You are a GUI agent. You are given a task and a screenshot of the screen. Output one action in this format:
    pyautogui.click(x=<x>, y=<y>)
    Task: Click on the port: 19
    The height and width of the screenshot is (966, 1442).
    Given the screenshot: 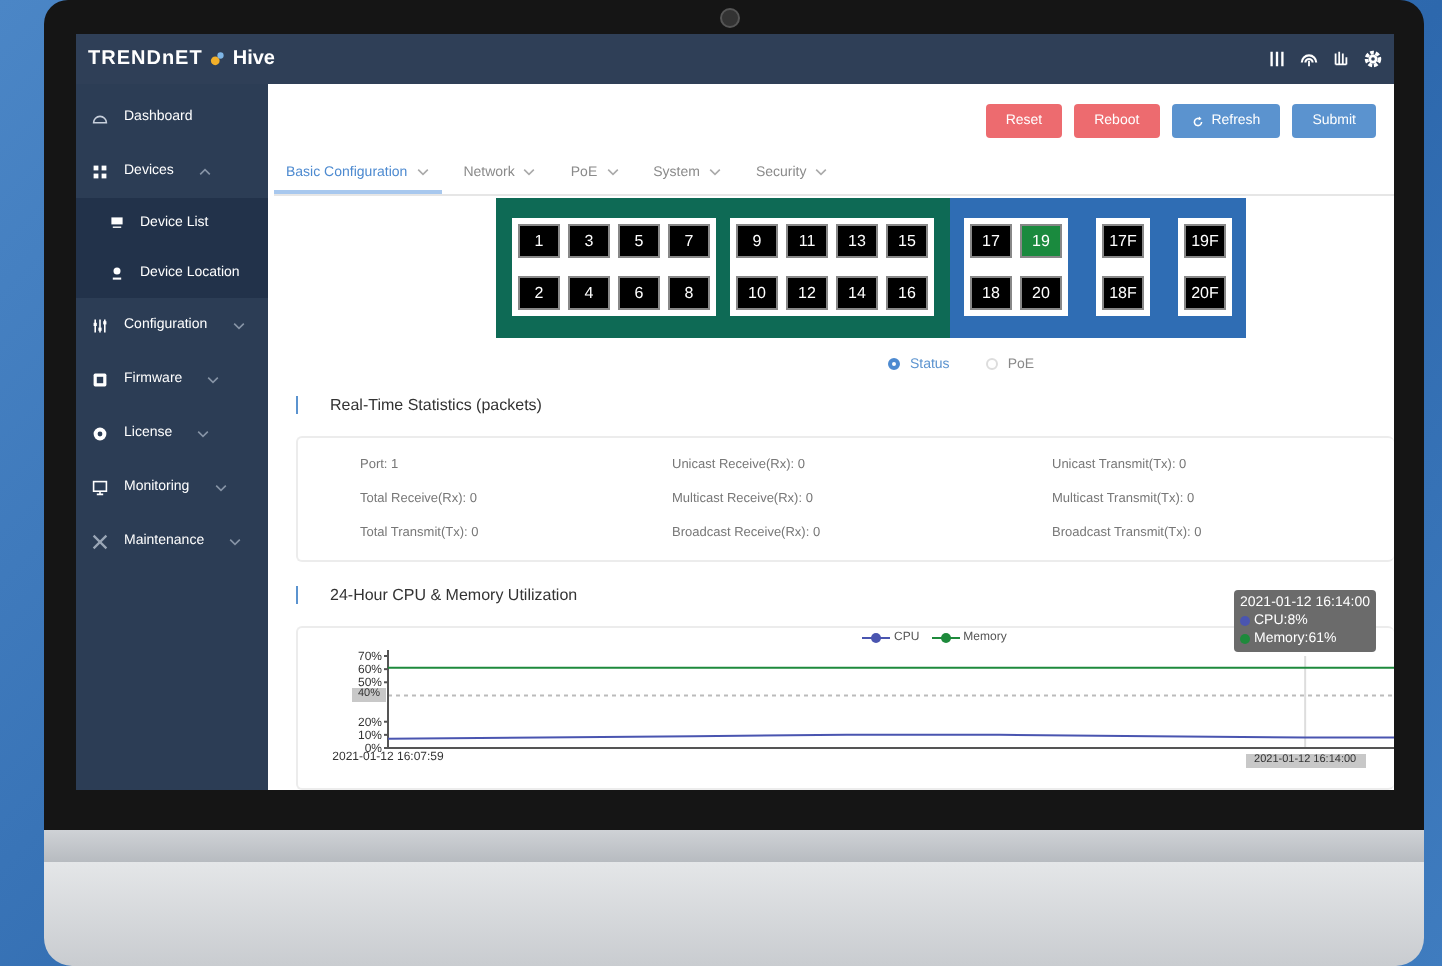 What is the action you would take?
    pyautogui.click(x=1041, y=241)
    